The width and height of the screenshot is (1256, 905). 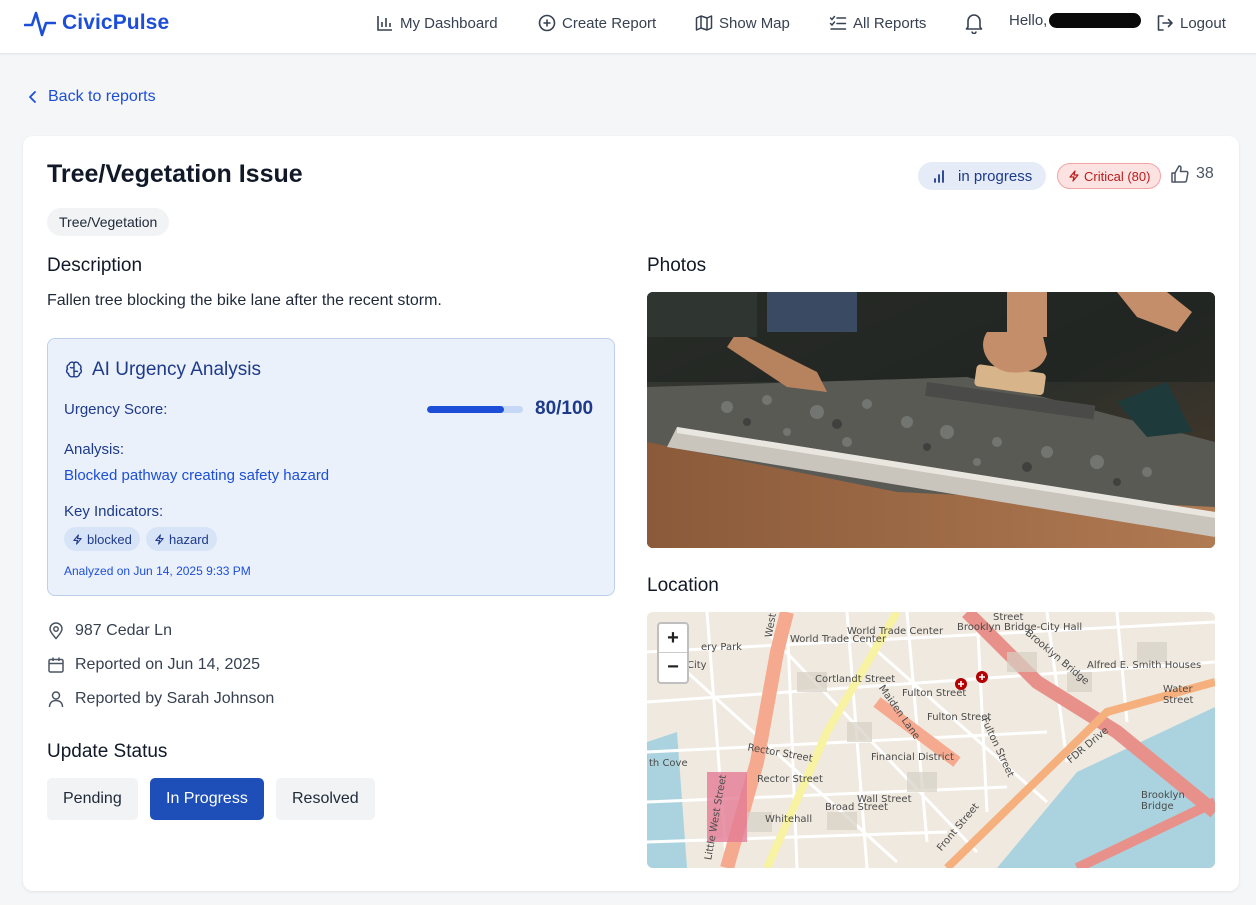 What do you see at coordinates (1163, 801) in the screenshot?
I see `map-label: Brooklyn Bridge` at bounding box center [1163, 801].